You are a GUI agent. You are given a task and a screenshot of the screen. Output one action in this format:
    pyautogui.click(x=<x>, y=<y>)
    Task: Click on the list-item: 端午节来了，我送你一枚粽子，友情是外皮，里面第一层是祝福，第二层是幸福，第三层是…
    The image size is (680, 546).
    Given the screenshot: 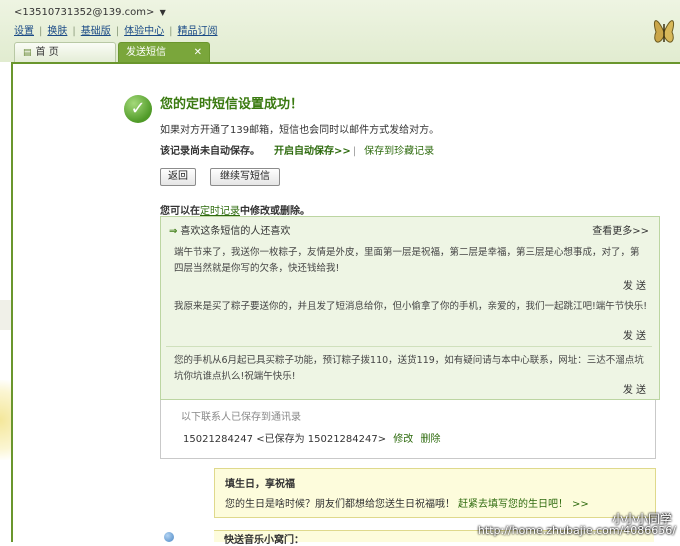 What is the action you would take?
    pyautogui.click(x=409, y=267)
    